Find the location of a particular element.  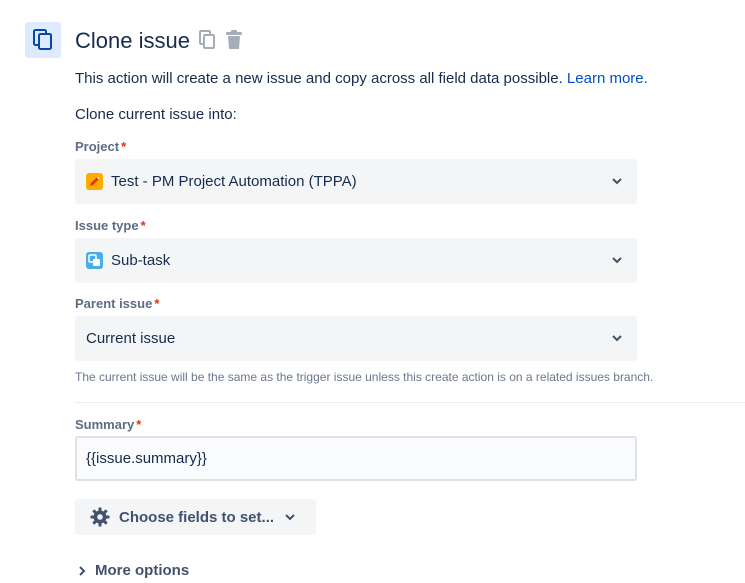

summary-input is located at coordinates (356, 458).